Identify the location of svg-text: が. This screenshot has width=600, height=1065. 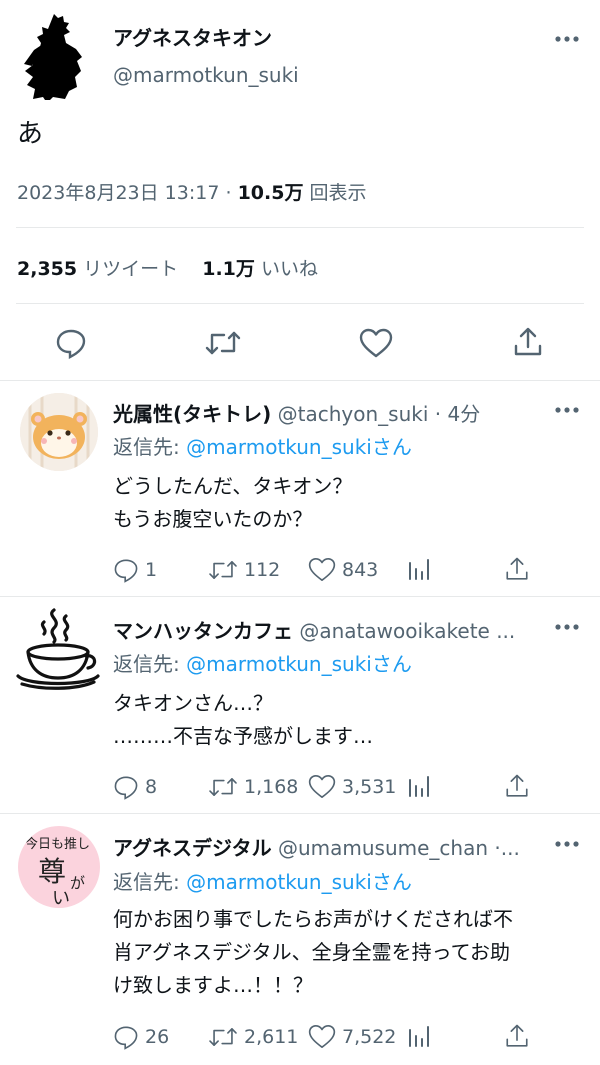
(77, 883).